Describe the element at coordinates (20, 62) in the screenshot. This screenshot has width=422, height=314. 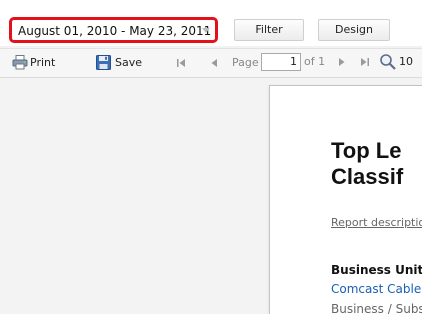
I see `printer-icon` at that location.